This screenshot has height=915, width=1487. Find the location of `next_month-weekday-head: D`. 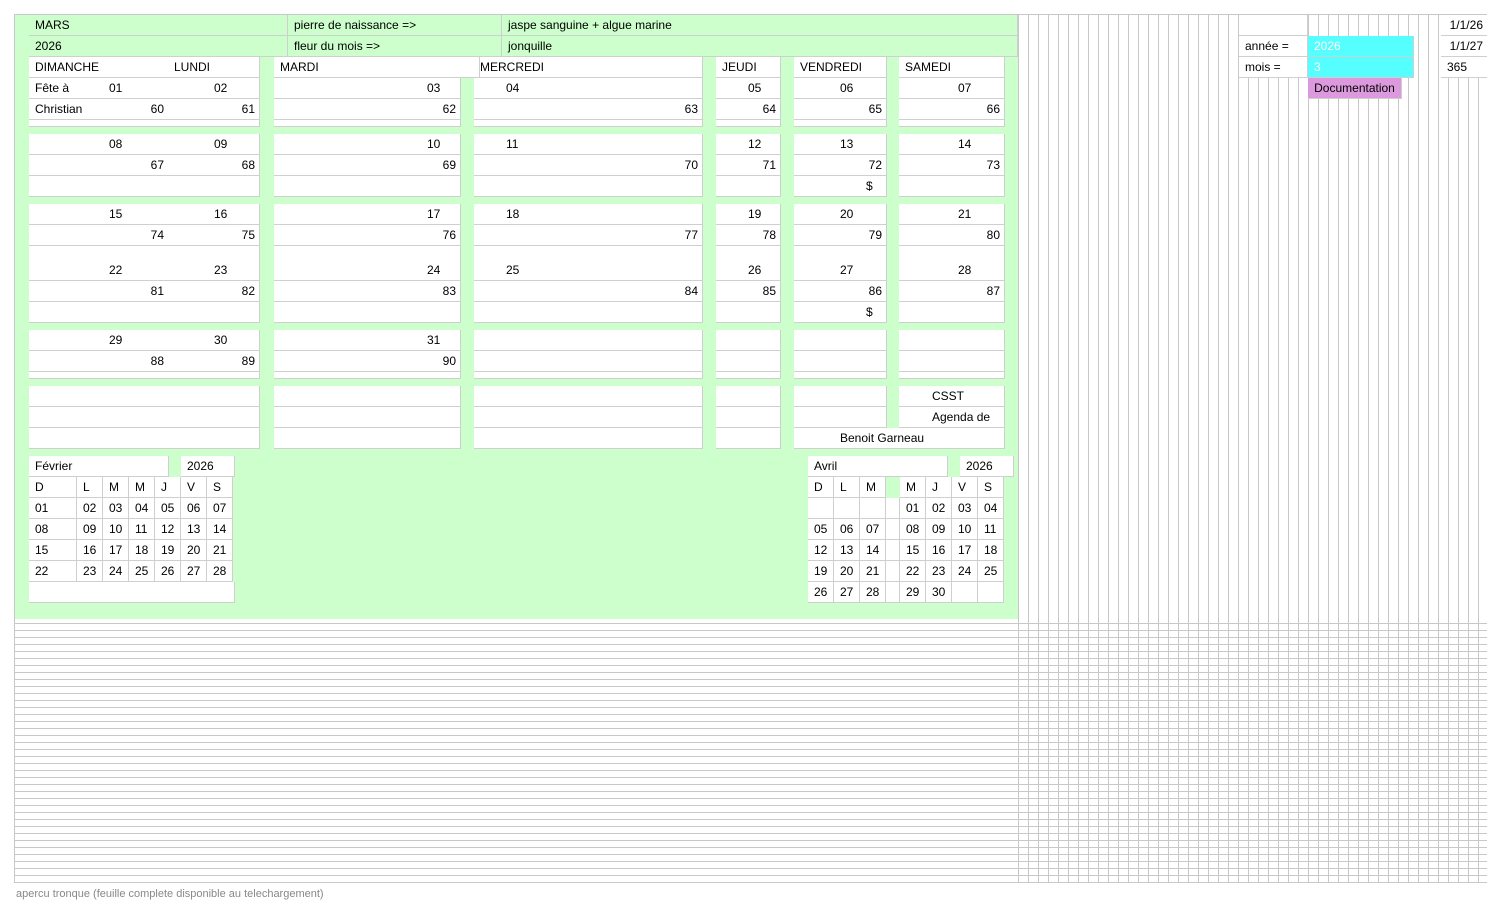

next_month-weekday-head: D is located at coordinates (821, 487).